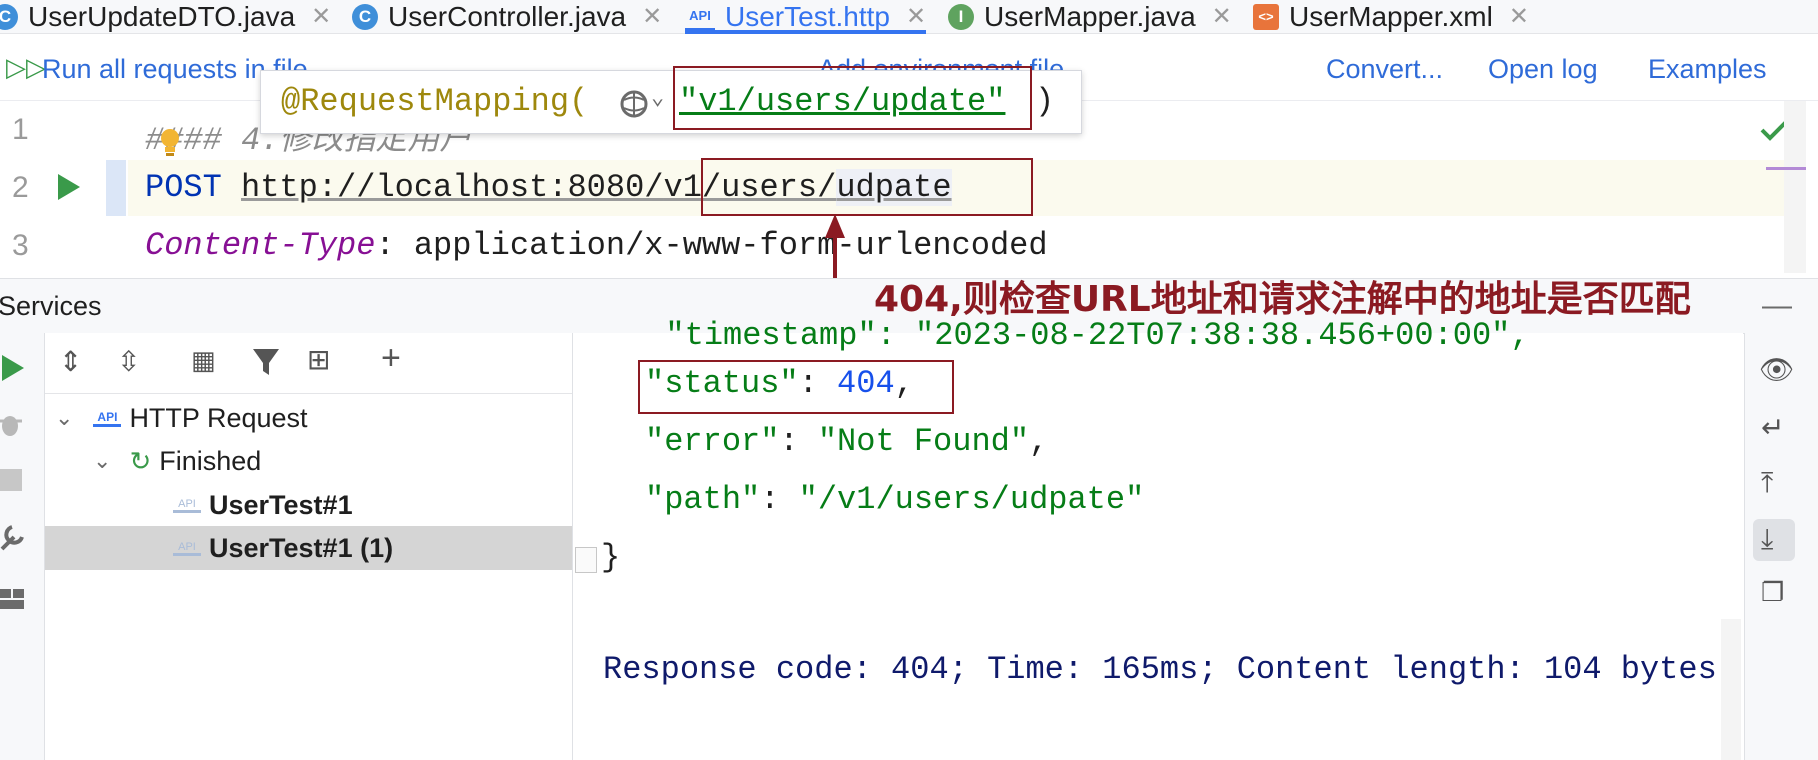 Image resolution: width=1818 pixels, height=760 pixels. I want to click on editor-scrollbar, so click(1795, 187).